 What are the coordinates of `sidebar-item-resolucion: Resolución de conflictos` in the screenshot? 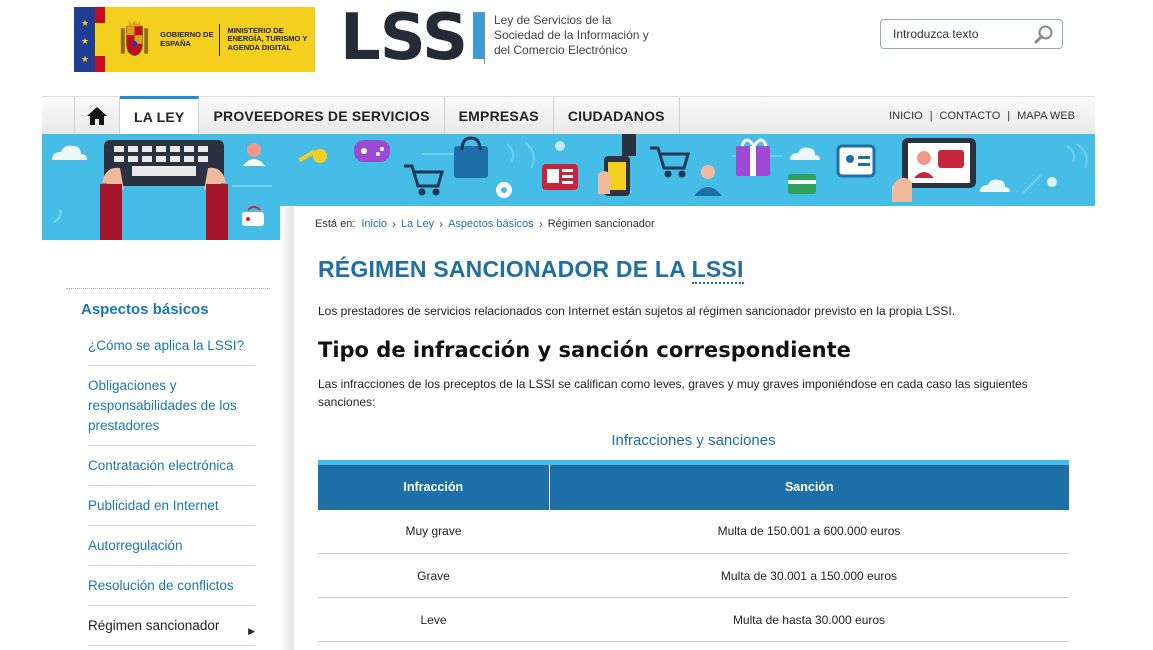 It's located at (171, 586).